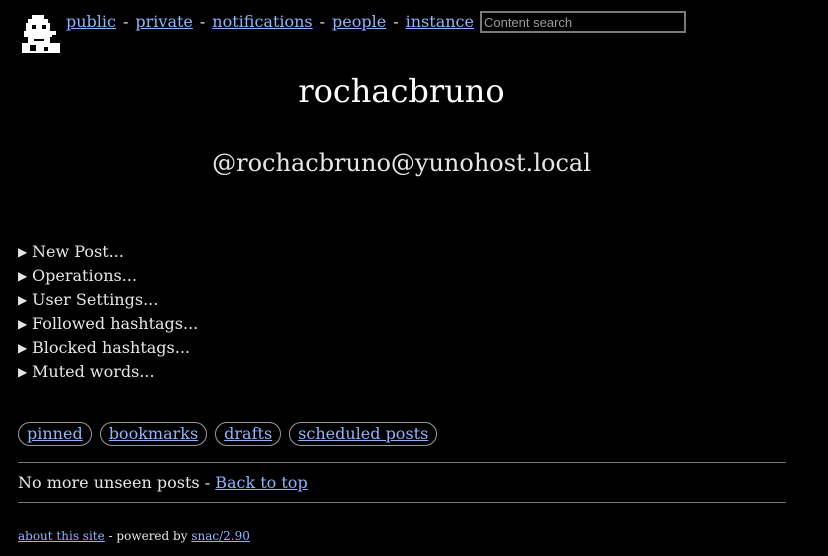 The height and width of the screenshot is (556, 828). What do you see at coordinates (582, 22) in the screenshot?
I see `content-search-input` at bounding box center [582, 22].